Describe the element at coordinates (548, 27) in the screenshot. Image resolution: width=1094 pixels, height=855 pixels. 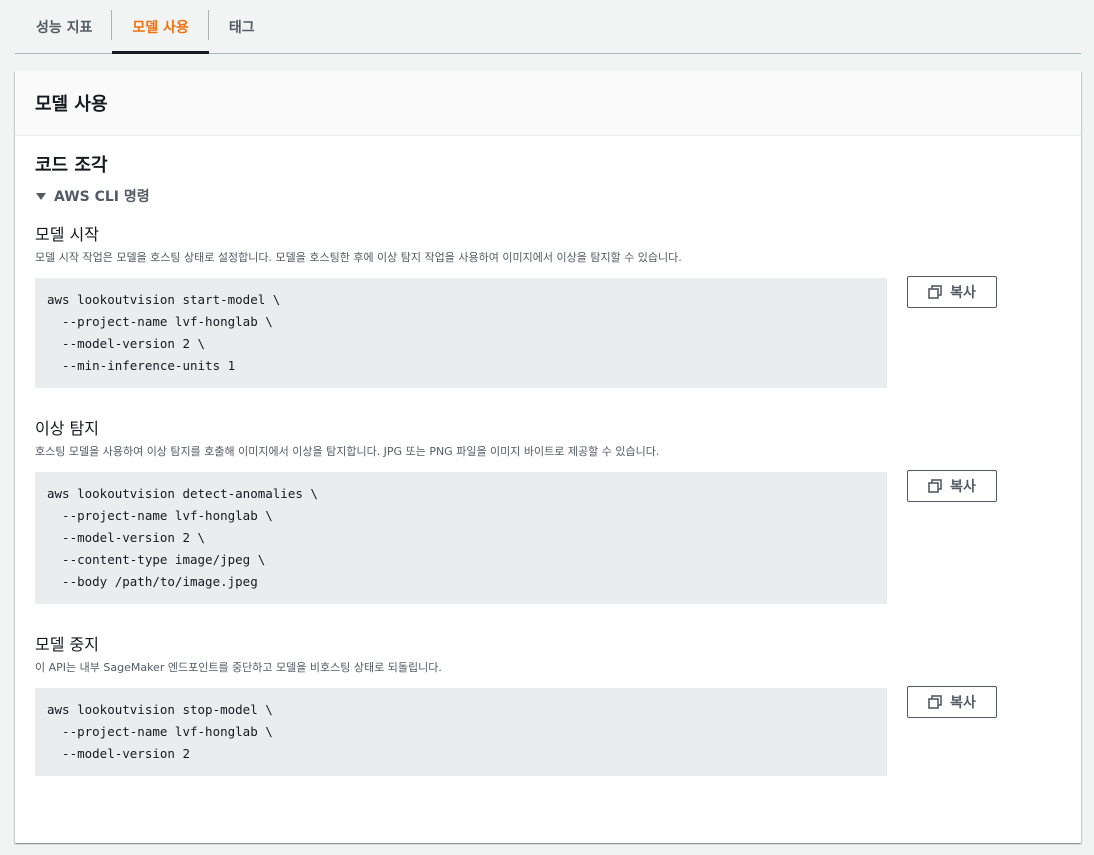
I see `tab-bar: 성능 지표 모델 사용 태그` at that location.